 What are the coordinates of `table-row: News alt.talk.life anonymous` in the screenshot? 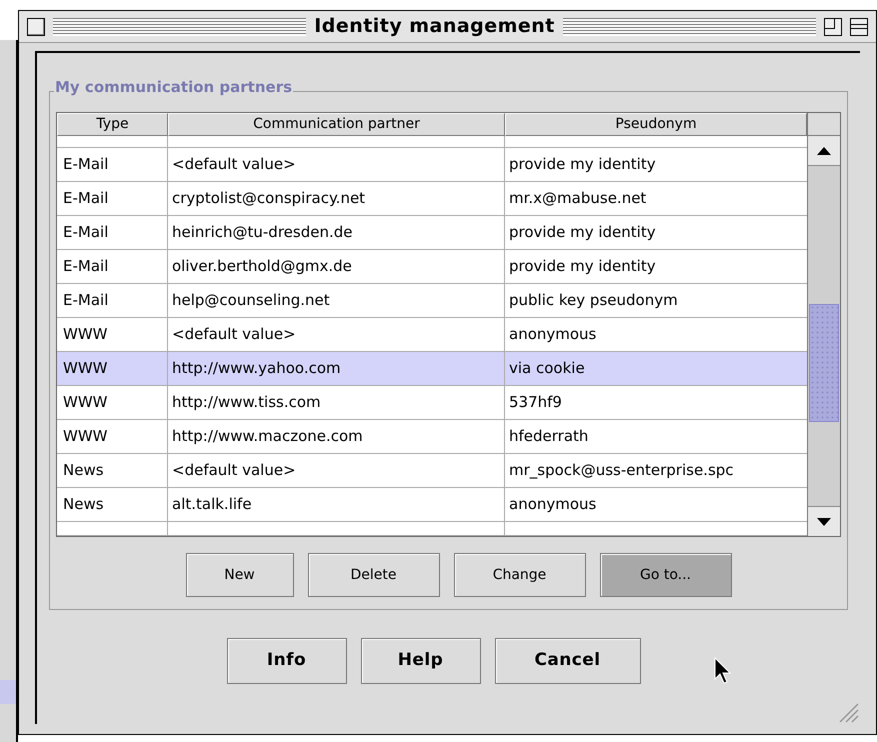 It's located at (432, 505).